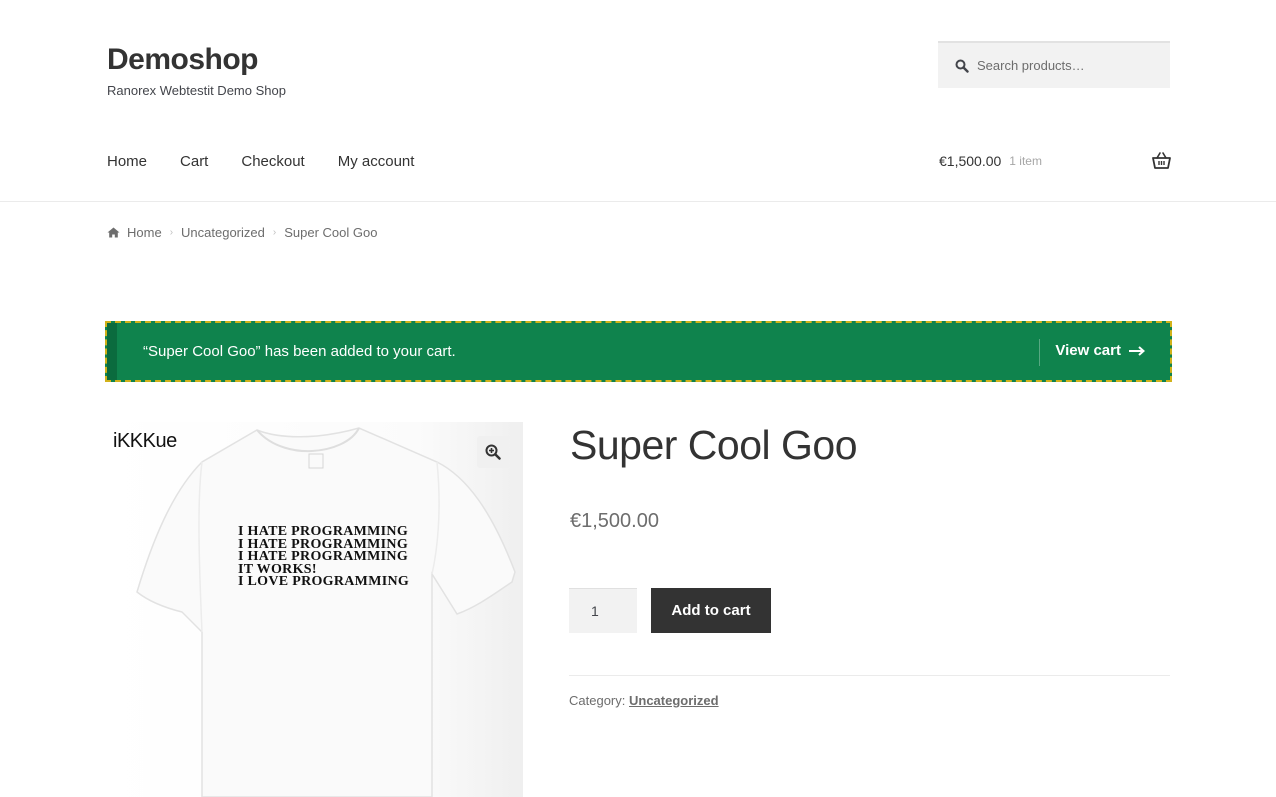 The width and height of the screenshot is (1276, 797). I want to click on product-meta: Category: Uncategorized, so click(644, 700).